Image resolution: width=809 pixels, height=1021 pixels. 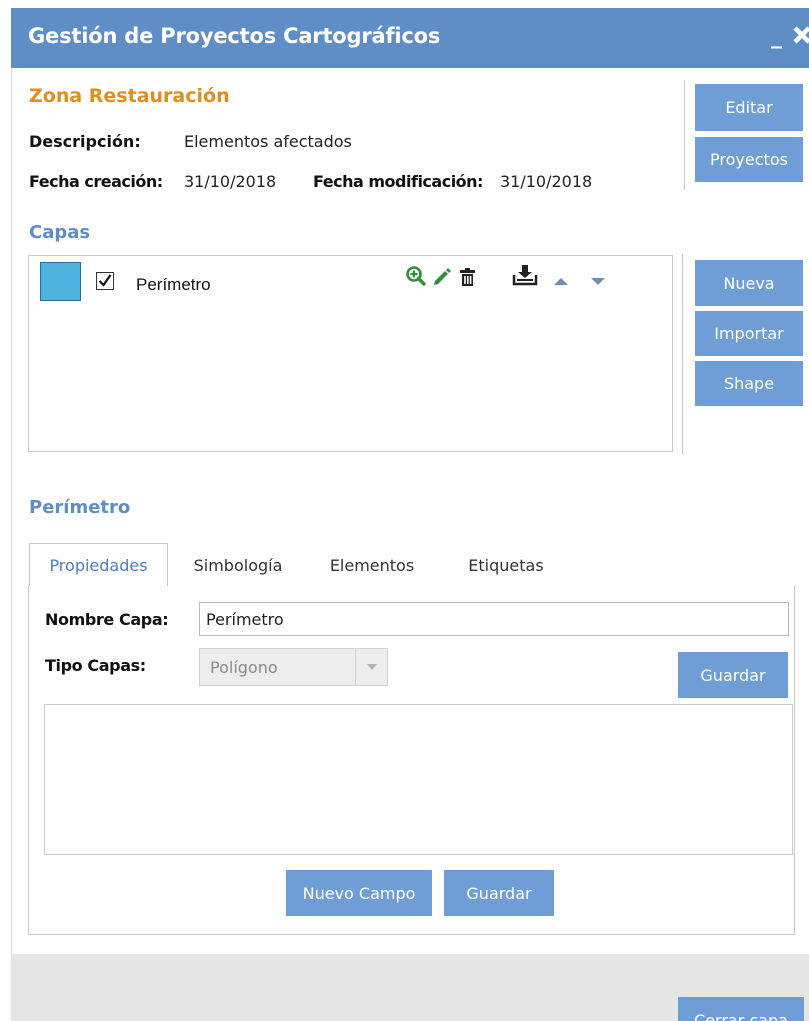 I want to click on minimize-icon: _, so click(x=776, y=36).